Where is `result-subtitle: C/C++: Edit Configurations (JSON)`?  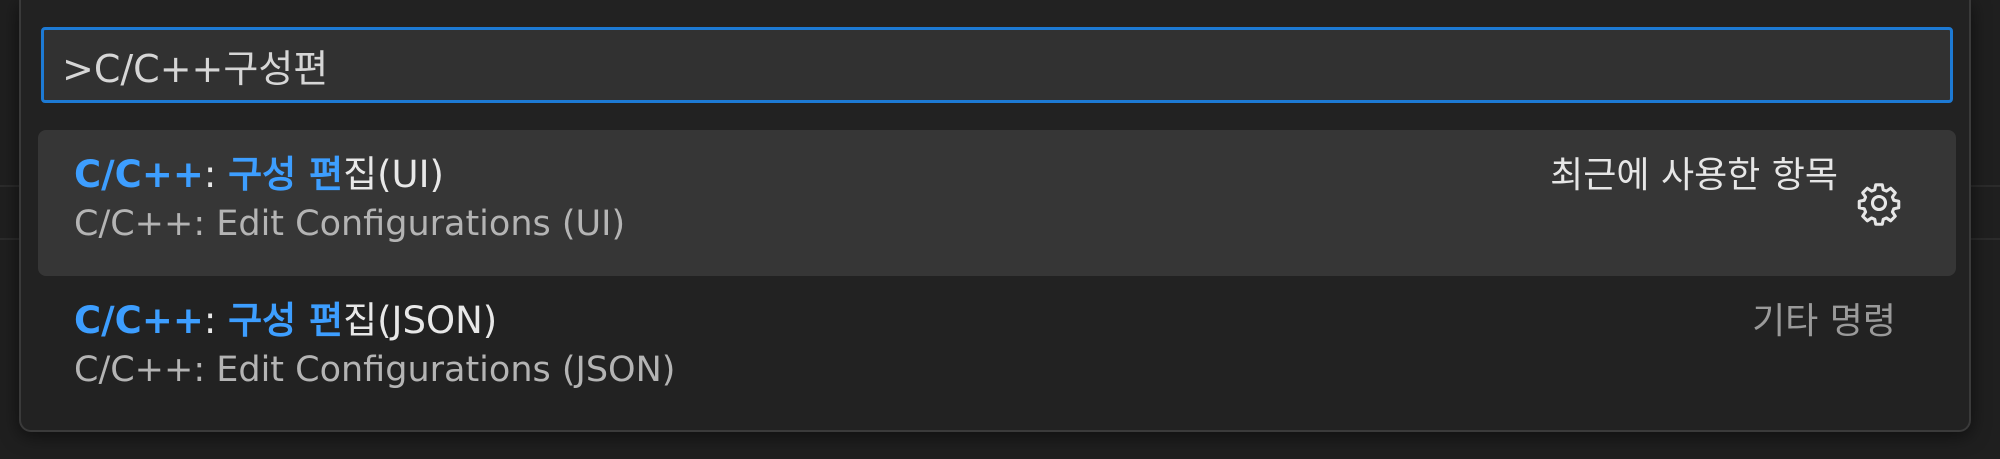
result-subtitle: C/C++: Edit Configurations (JSON) is located at coordinates (375, 370).